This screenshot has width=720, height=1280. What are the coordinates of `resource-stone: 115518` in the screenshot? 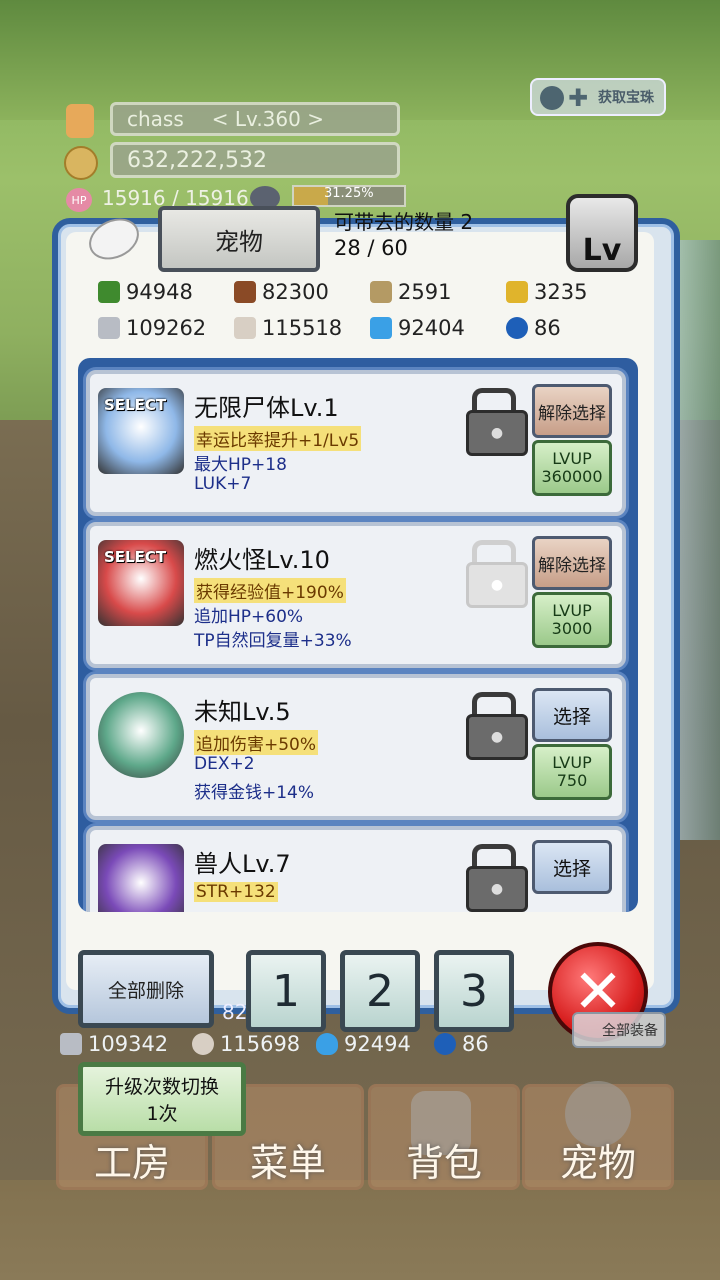 It's located at (288, 328).